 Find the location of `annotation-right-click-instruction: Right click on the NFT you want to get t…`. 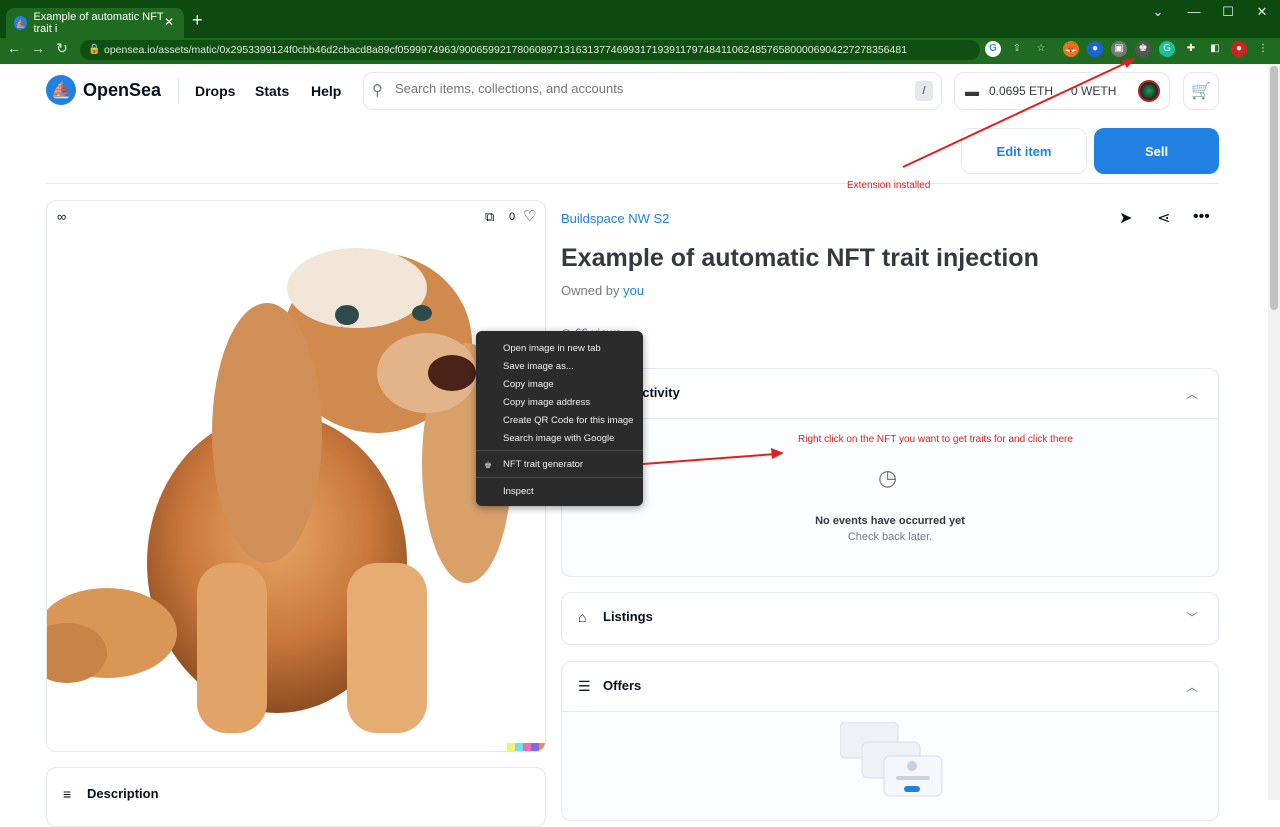

annotation-right-click-instruction: Right click on the NFT you want to get t… is located at coordinates (935, 439).